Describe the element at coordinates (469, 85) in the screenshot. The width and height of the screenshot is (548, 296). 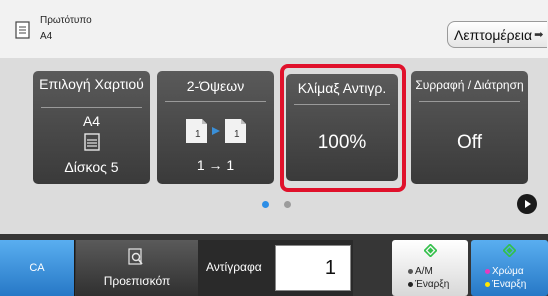
I see `staple-punch-title: Συρραφή / Διάτρηση` at that location.